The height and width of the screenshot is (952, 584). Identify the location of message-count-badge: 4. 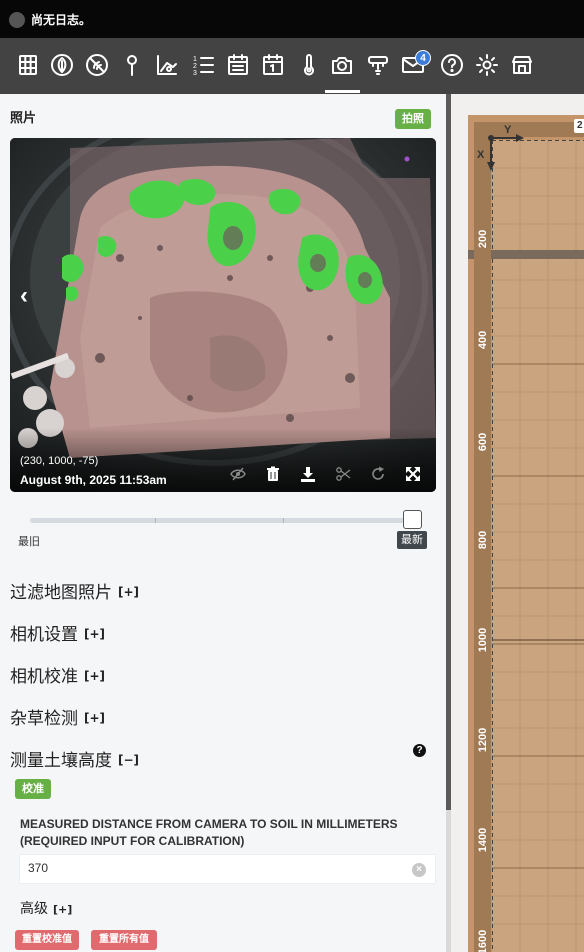
(423, 58).